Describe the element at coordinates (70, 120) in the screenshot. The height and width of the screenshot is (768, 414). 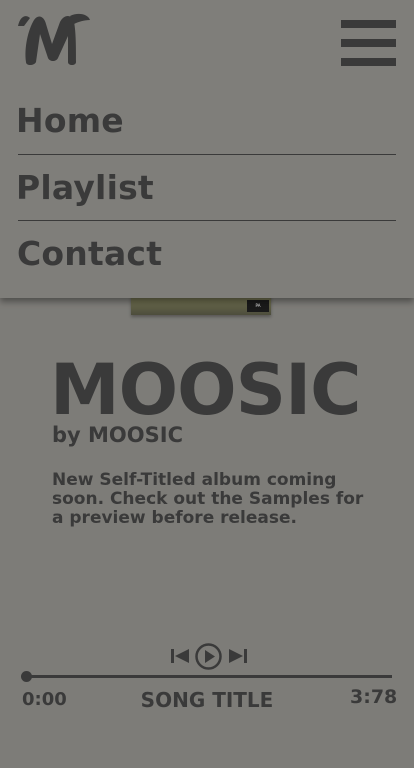
I see `nav-item-home: Home` at that location.